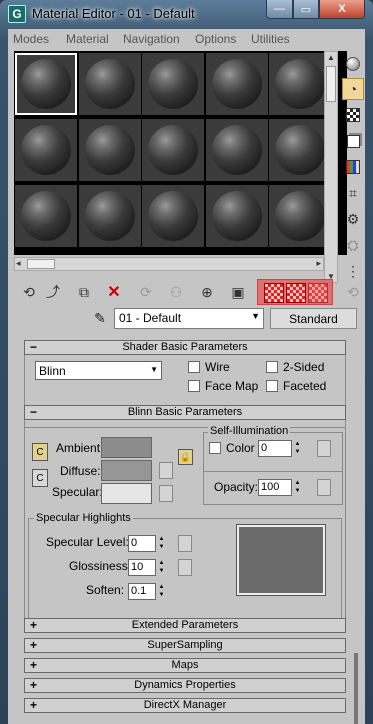  What do you see at coordinates (313, 318) in the screenshot?
I see `material-type-button: Standard` at bounding box center [313, 318].